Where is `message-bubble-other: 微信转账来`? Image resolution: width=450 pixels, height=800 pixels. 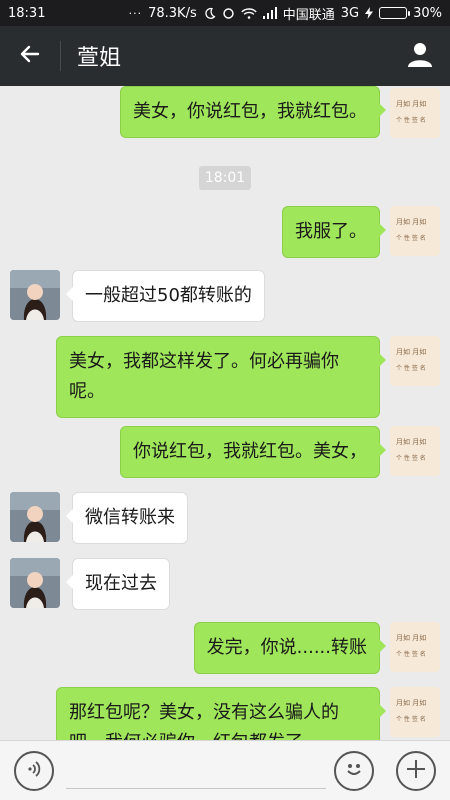 message-bubble-other: 微信转账来 is located at coordinates (127, 518).